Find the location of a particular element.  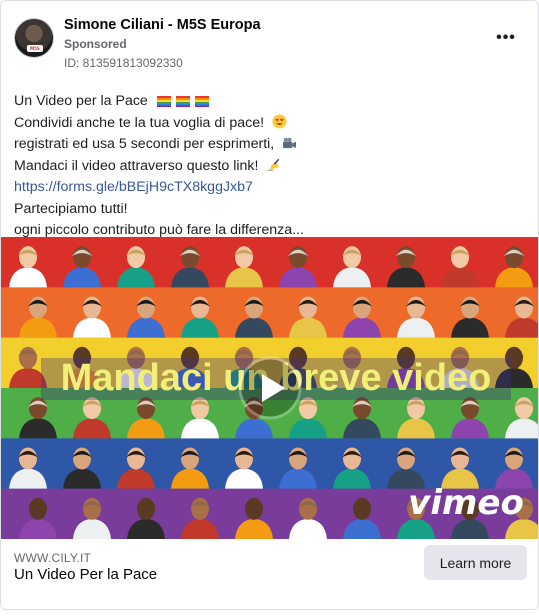

body-line: Mandaci il video attraverso questo link! is located at coordinates (271, 167).